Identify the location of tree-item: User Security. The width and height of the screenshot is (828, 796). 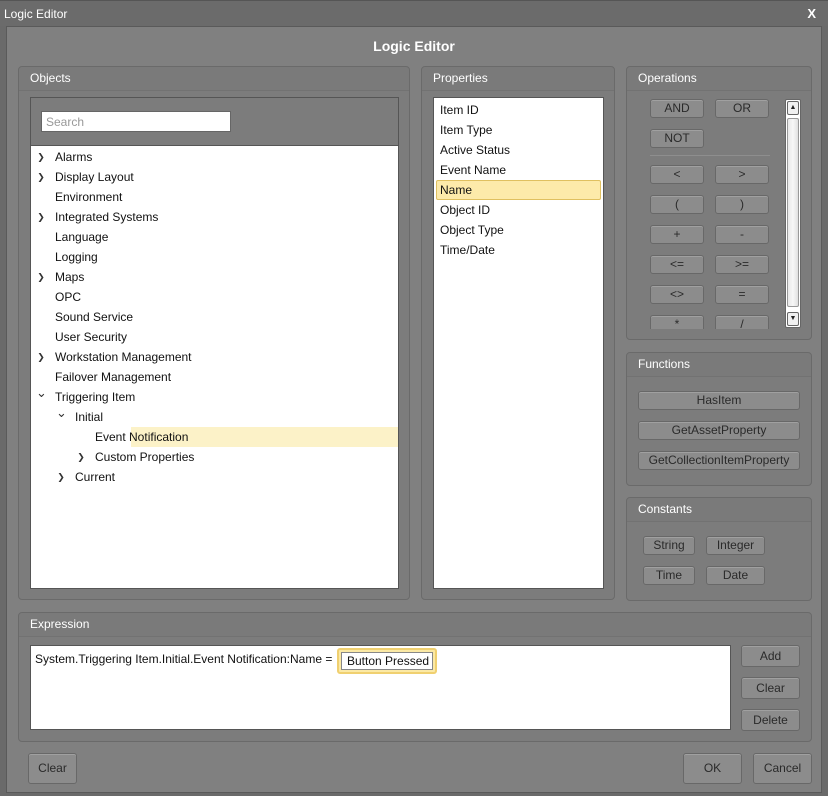
(214, 337).